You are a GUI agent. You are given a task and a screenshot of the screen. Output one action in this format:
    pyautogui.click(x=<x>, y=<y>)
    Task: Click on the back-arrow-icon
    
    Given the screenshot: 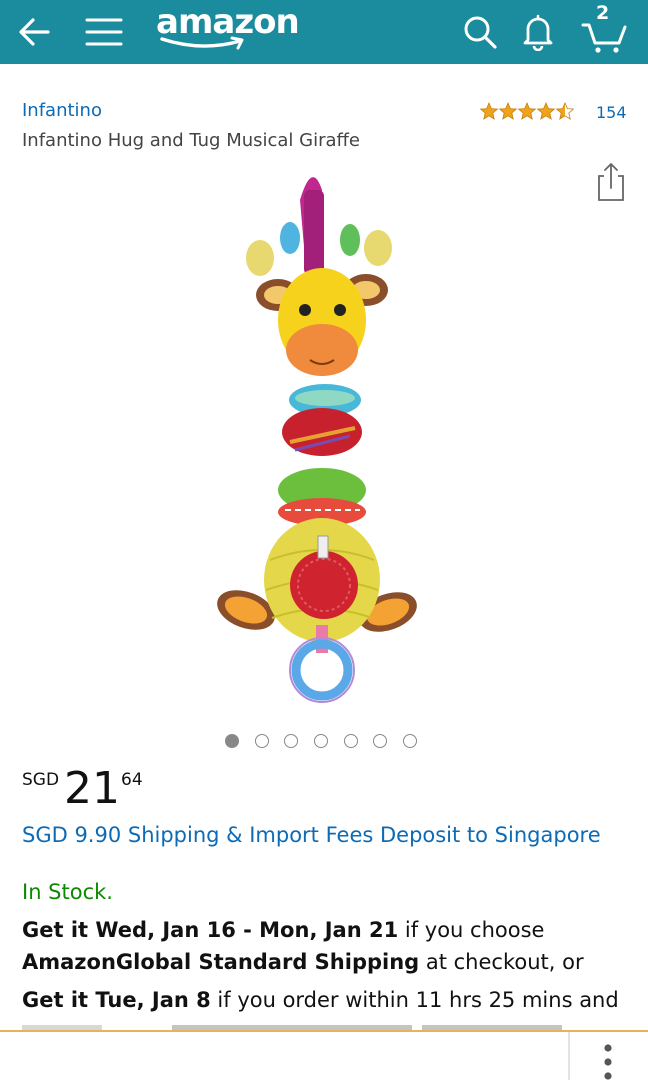 What is the action you would take?
    pyautogui.click(x=34, y=32)
    